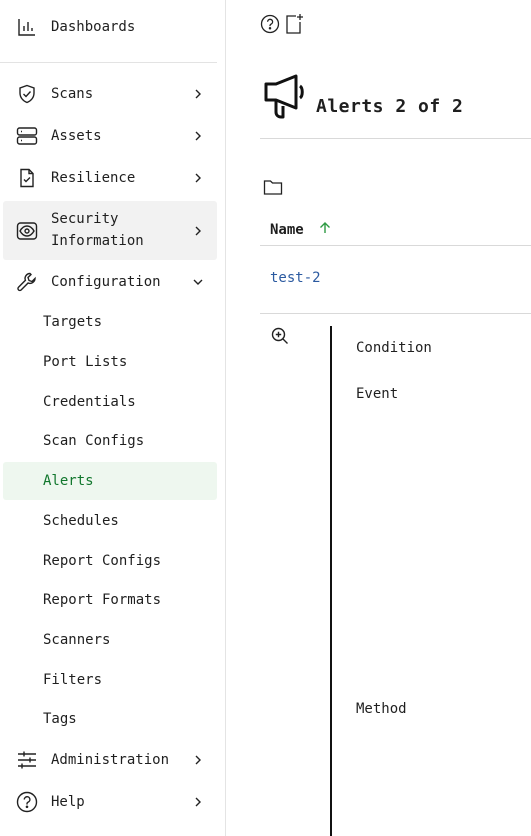 This screenshot has width=531, height=836. Describe the element at coordinates (73, 680) in the screenshot. I see `sidebar-subitem-label: Filters` at that location.